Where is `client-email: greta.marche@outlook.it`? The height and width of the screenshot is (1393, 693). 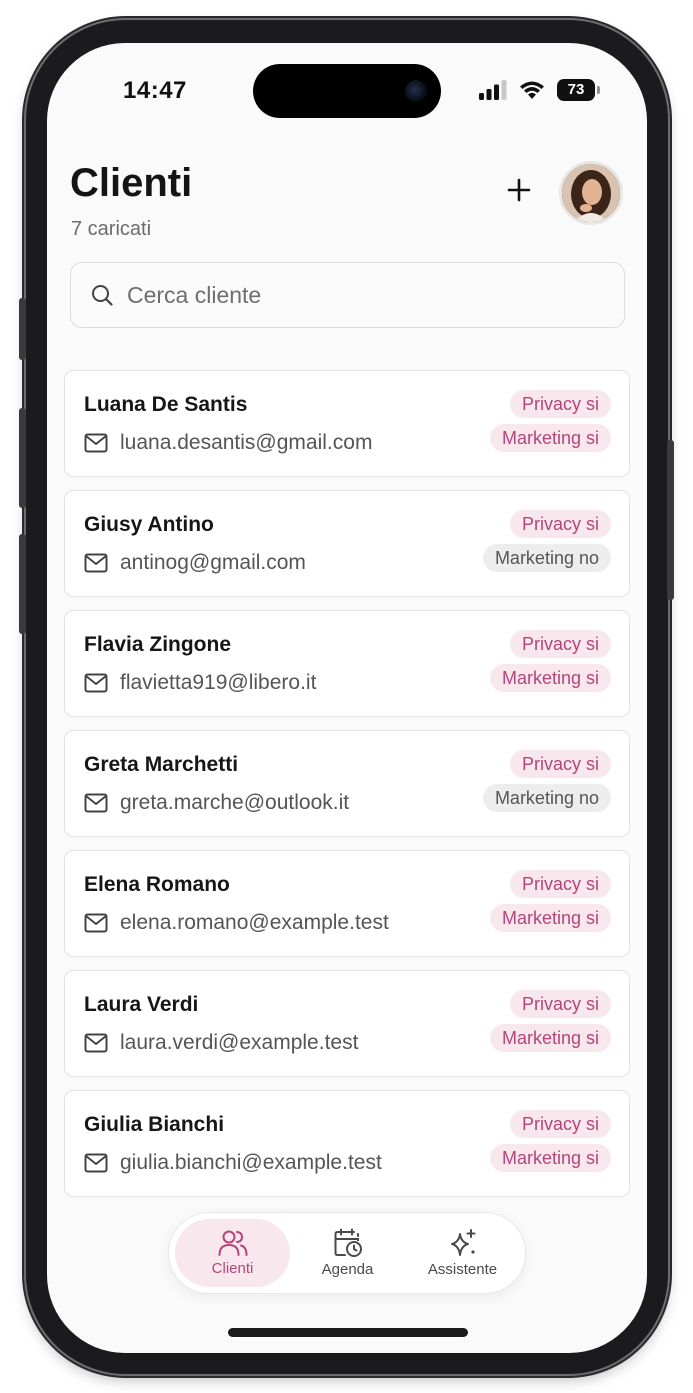
client-email: greta.marche@outlook.it is located at coordinates (235, 802).